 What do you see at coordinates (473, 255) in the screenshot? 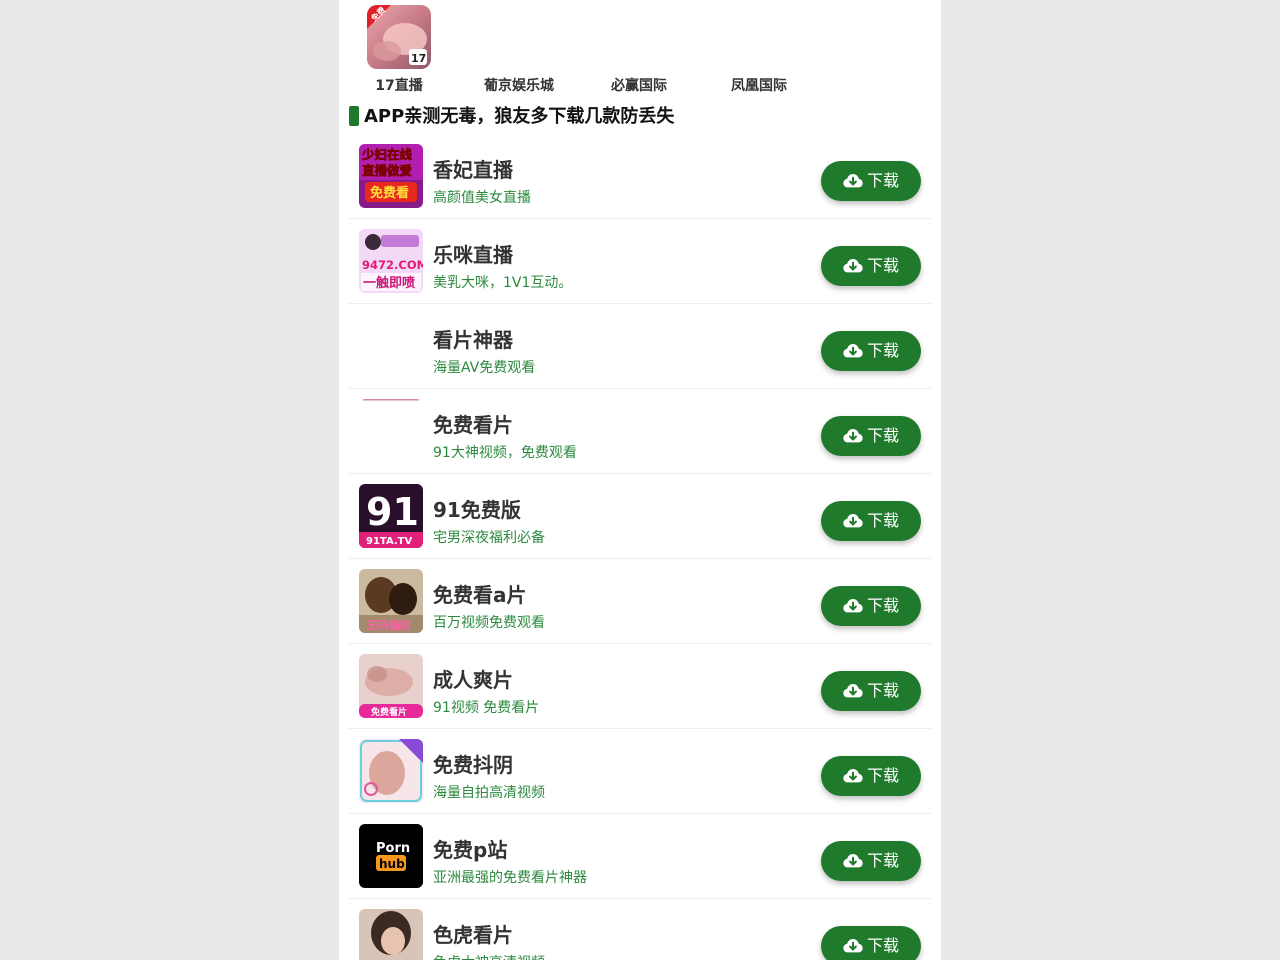
I see `app-name: 乐咪直播` at bounding box center [473, 255].